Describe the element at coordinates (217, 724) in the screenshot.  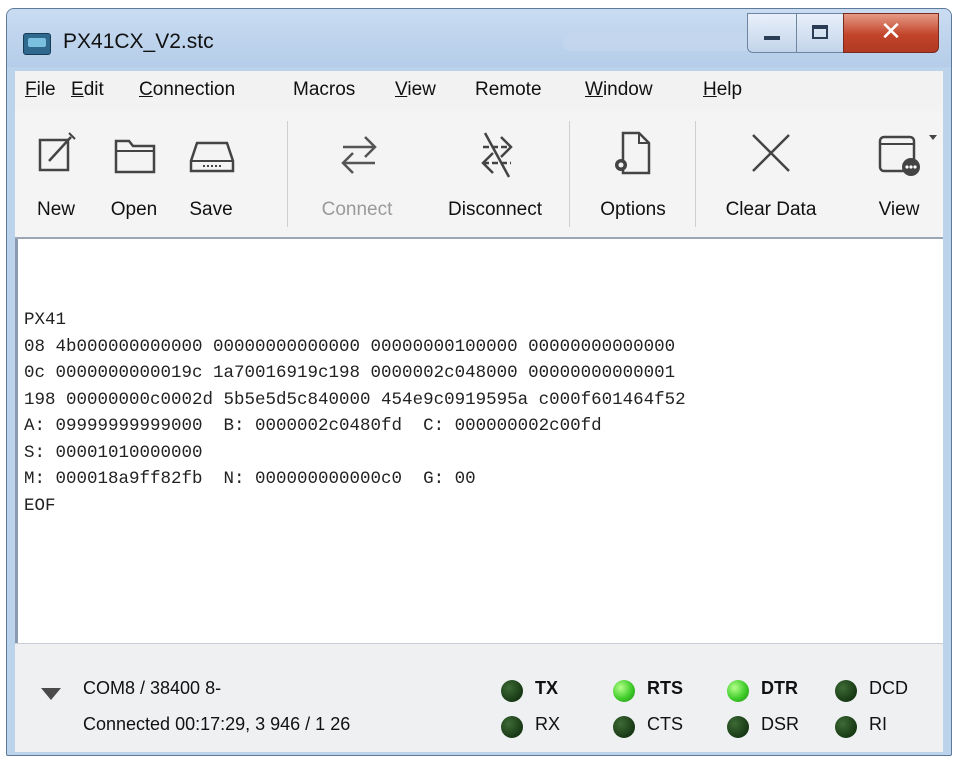
I see `connection-status: Connected 00:17:29, 3 946 / 1 26` at that location.